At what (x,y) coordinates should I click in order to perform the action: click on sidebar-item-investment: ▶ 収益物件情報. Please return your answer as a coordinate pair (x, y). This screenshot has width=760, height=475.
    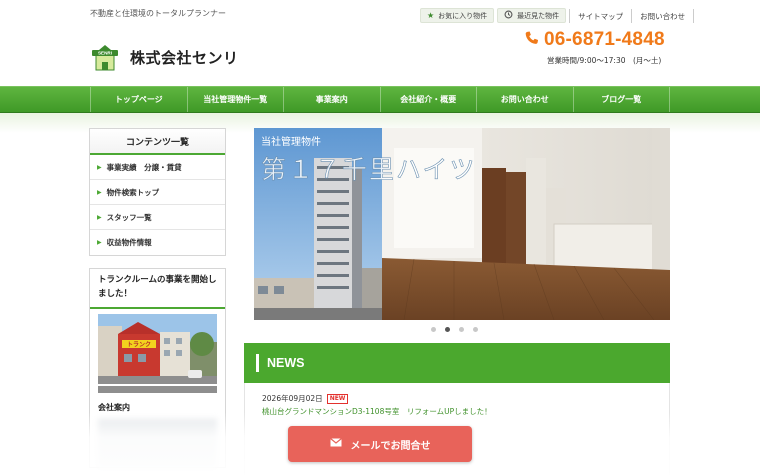
    Looking at the image, I should click on (157, 242).